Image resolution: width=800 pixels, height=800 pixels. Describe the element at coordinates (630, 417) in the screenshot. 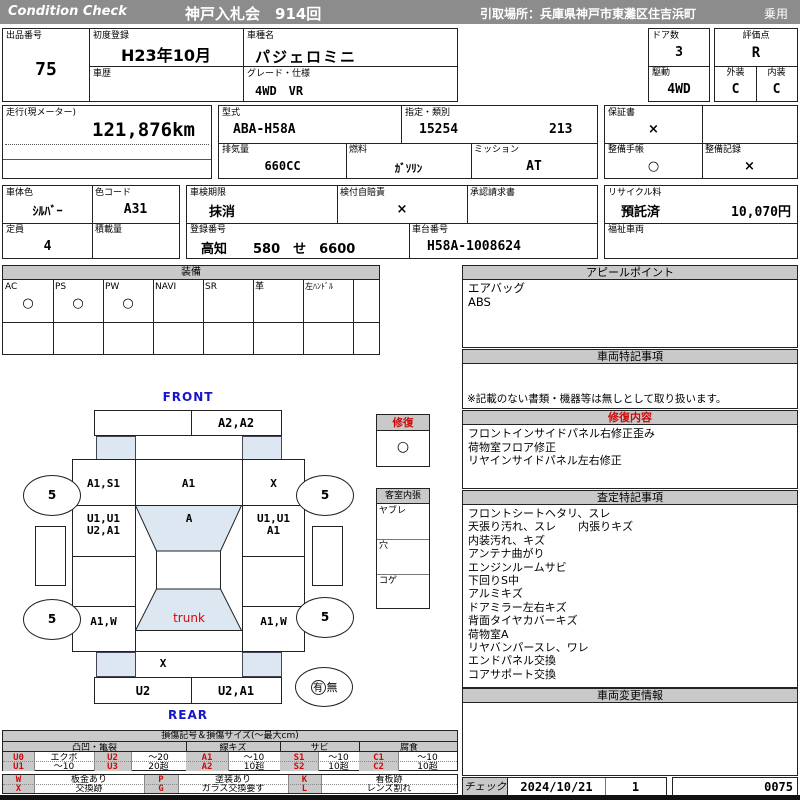

I see `repair-details-title: 修復内容` at that location.